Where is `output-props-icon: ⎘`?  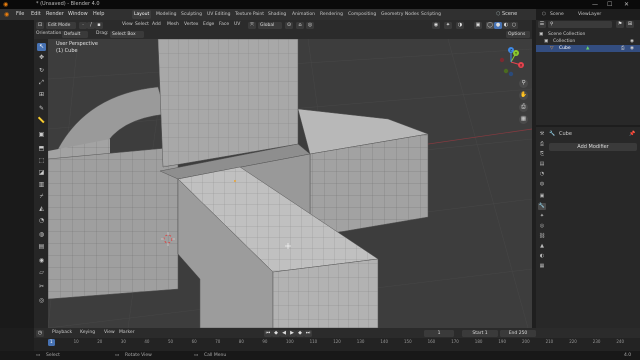 output-props-icon: ⎘ is located at coordinates (542, 154).